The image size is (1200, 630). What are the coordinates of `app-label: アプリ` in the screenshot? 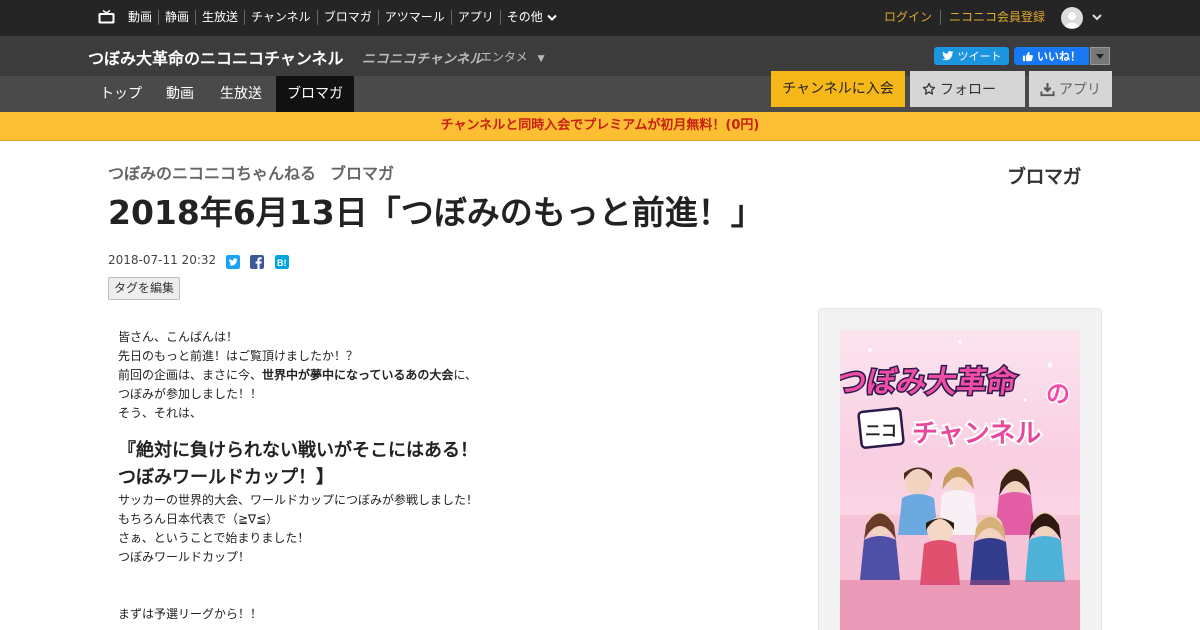 It's located at (1080, 90).